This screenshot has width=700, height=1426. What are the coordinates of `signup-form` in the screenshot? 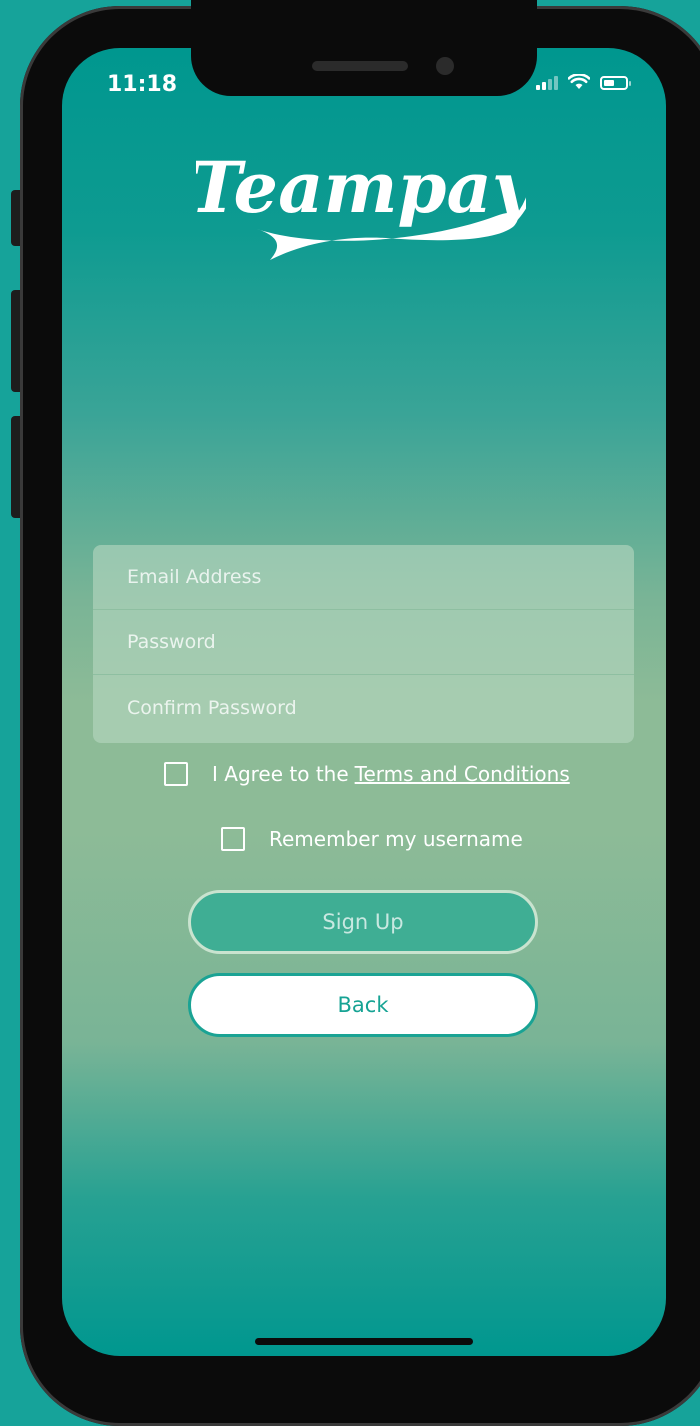 It's located at (363, 644).